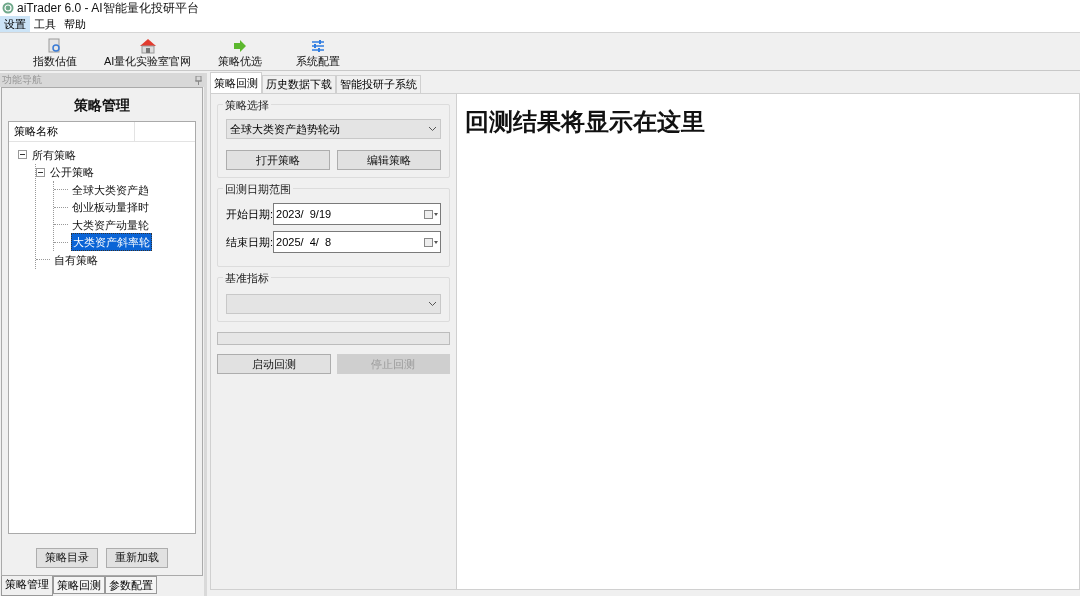 This screenshot has height=596, width=1080. I want to click on tab: 参数配置, so click(131, 585).